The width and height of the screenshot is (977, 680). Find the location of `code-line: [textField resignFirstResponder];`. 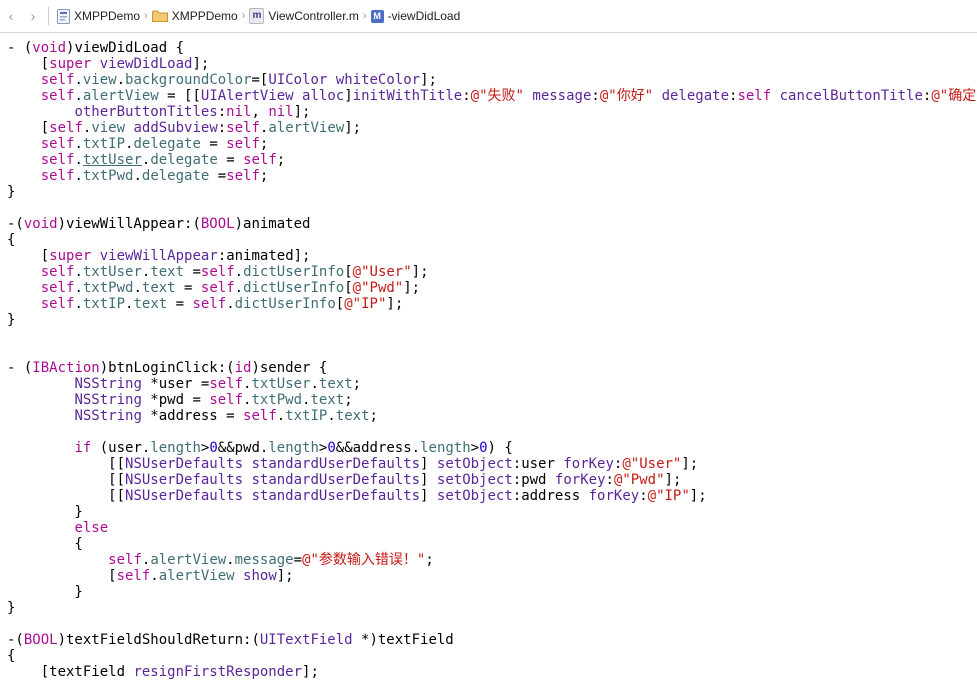

code-line: [textField resignFirstResponder]; is located at coordinates (492, 672).